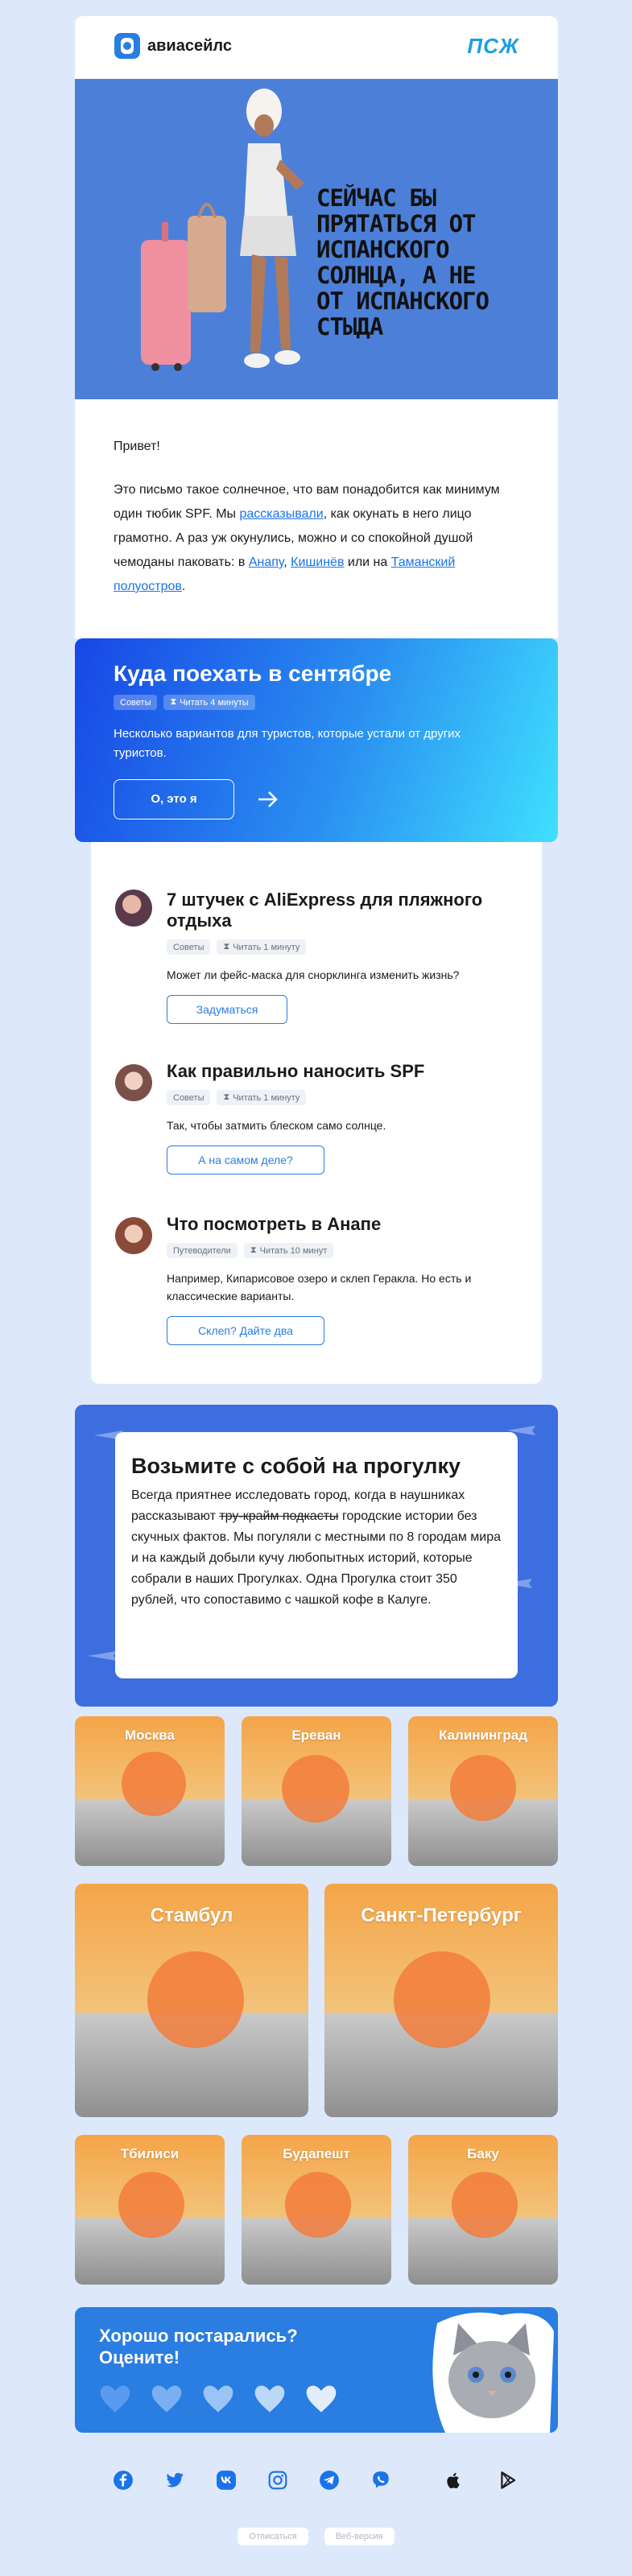  Describe the element at coordinates (316, 2153) in the screenshot. I see `city-name: Будапешт` at that location.